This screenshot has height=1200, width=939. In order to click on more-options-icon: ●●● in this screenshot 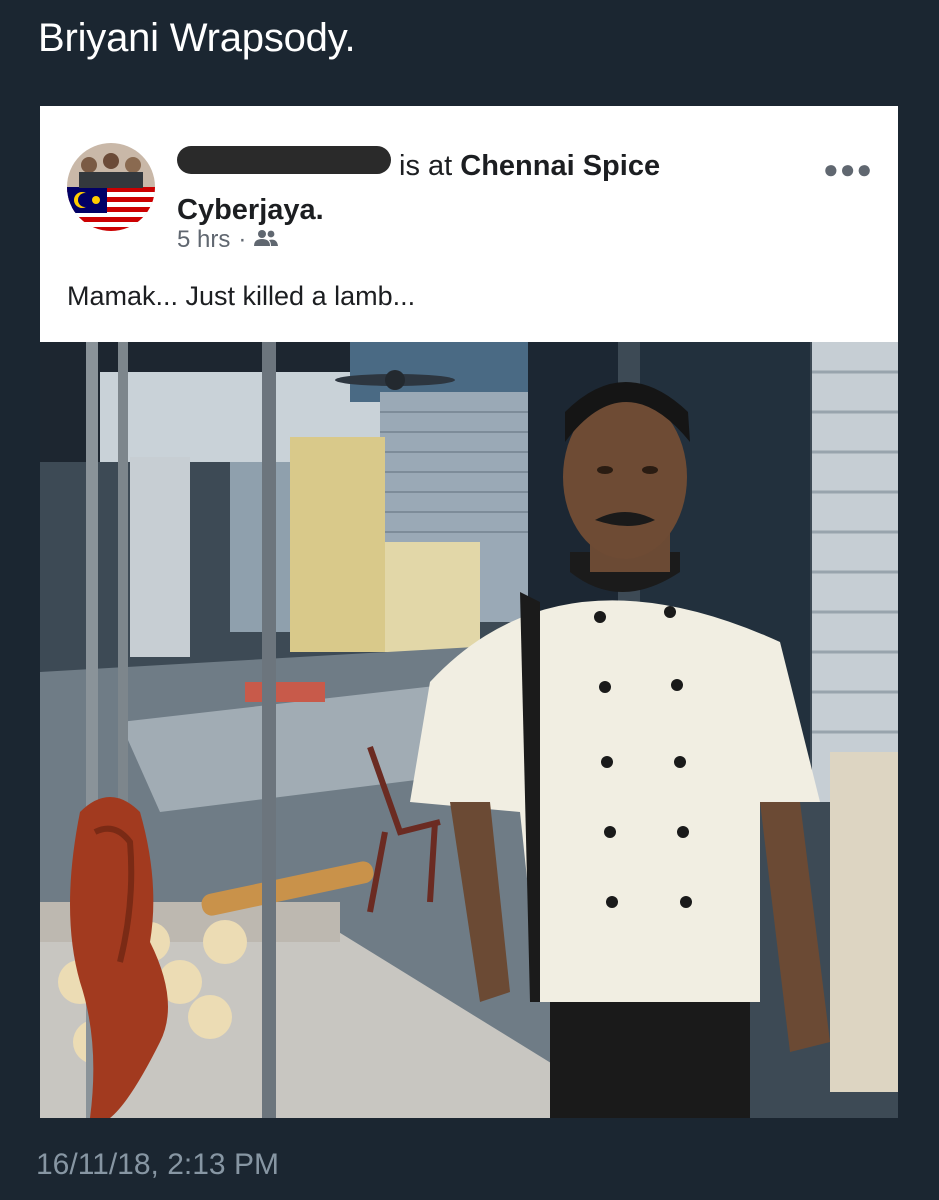, I will do `click(848, 169)`.